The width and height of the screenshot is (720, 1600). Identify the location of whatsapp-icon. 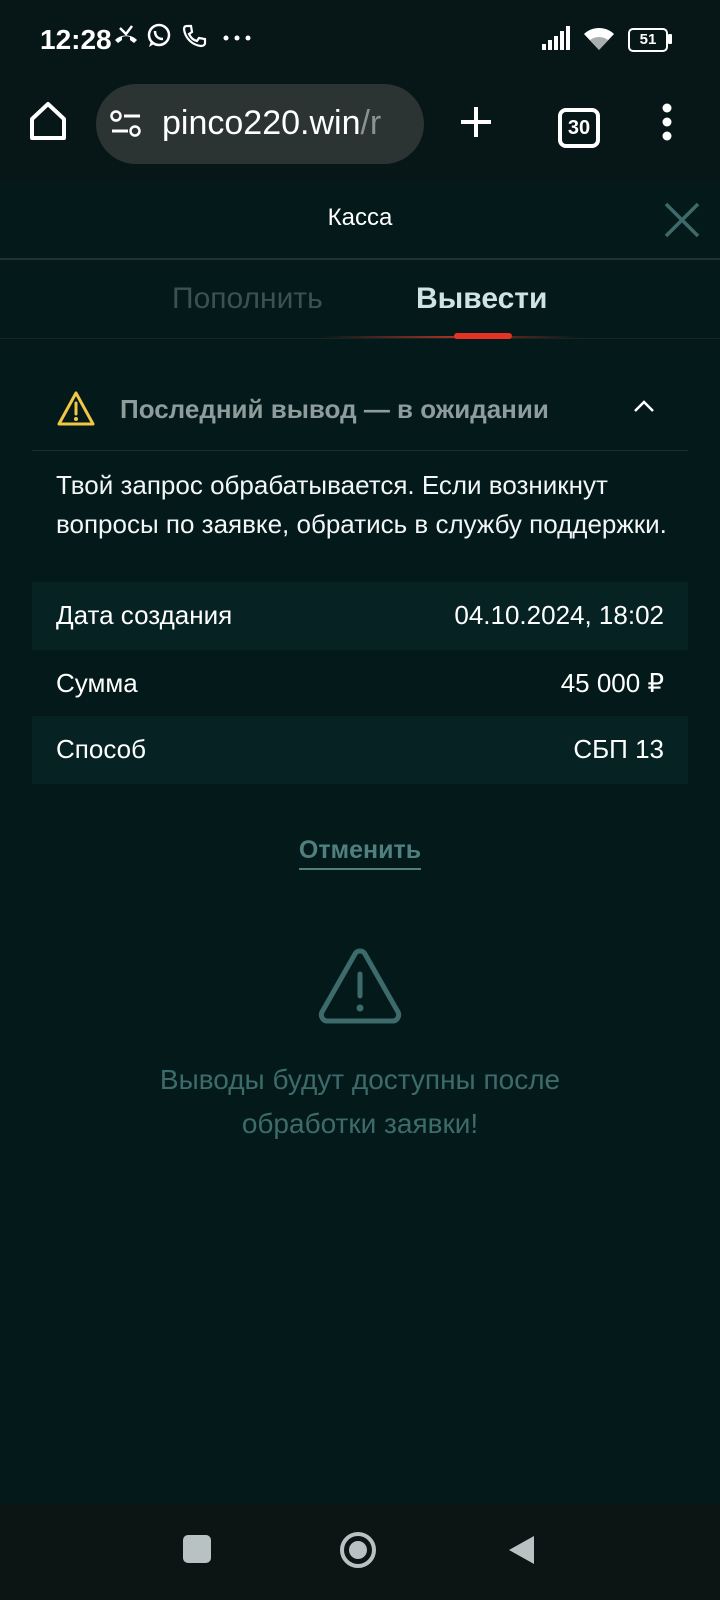
(159, 35).